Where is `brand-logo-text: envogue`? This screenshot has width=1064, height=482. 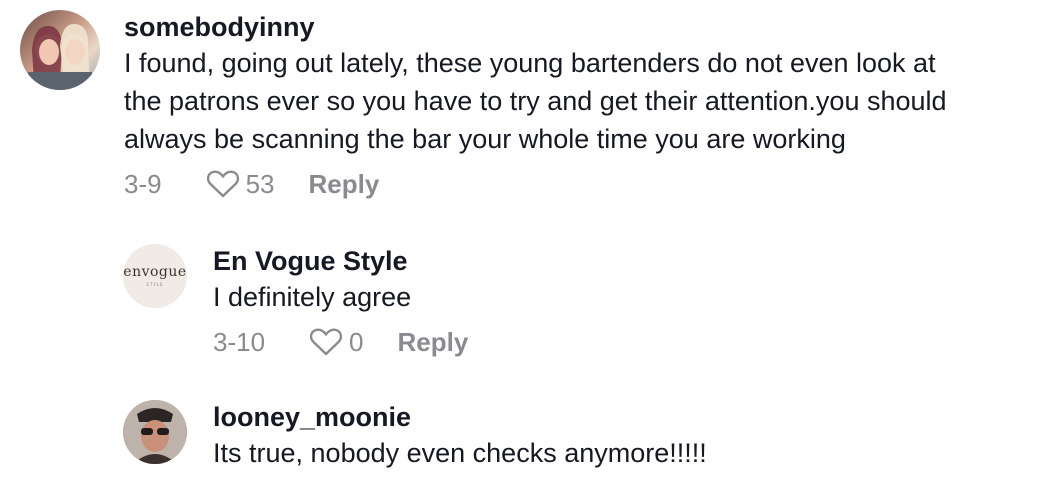 brand-logo-text: envogue is located at coordinates (155, 272).